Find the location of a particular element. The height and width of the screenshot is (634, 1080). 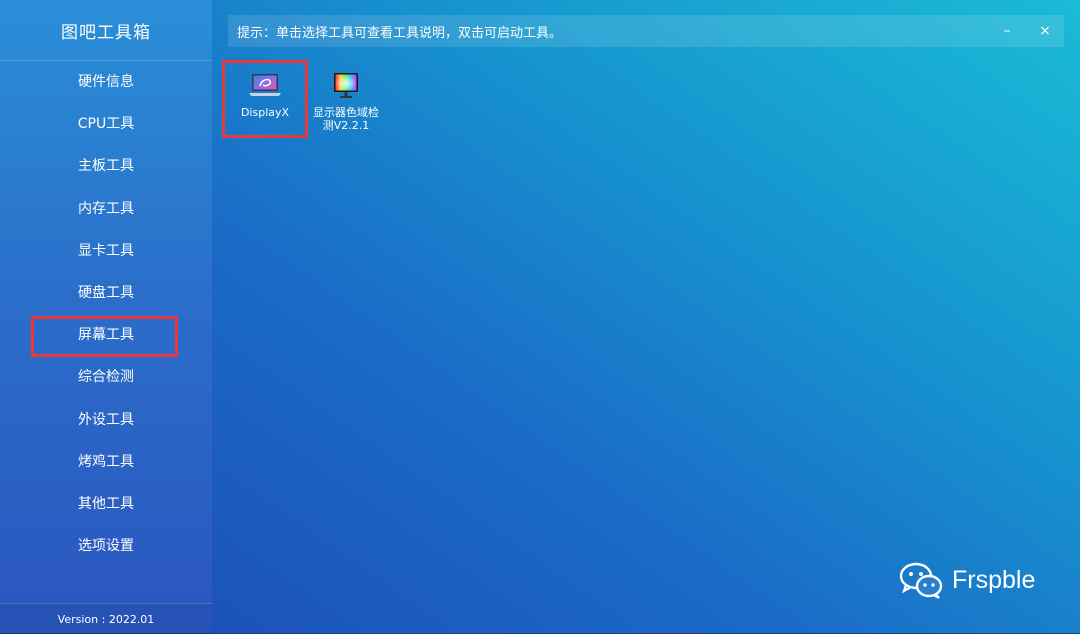

sidebar-item-disk-tools: 硬盘工具 is located at coordinates (106, 292).